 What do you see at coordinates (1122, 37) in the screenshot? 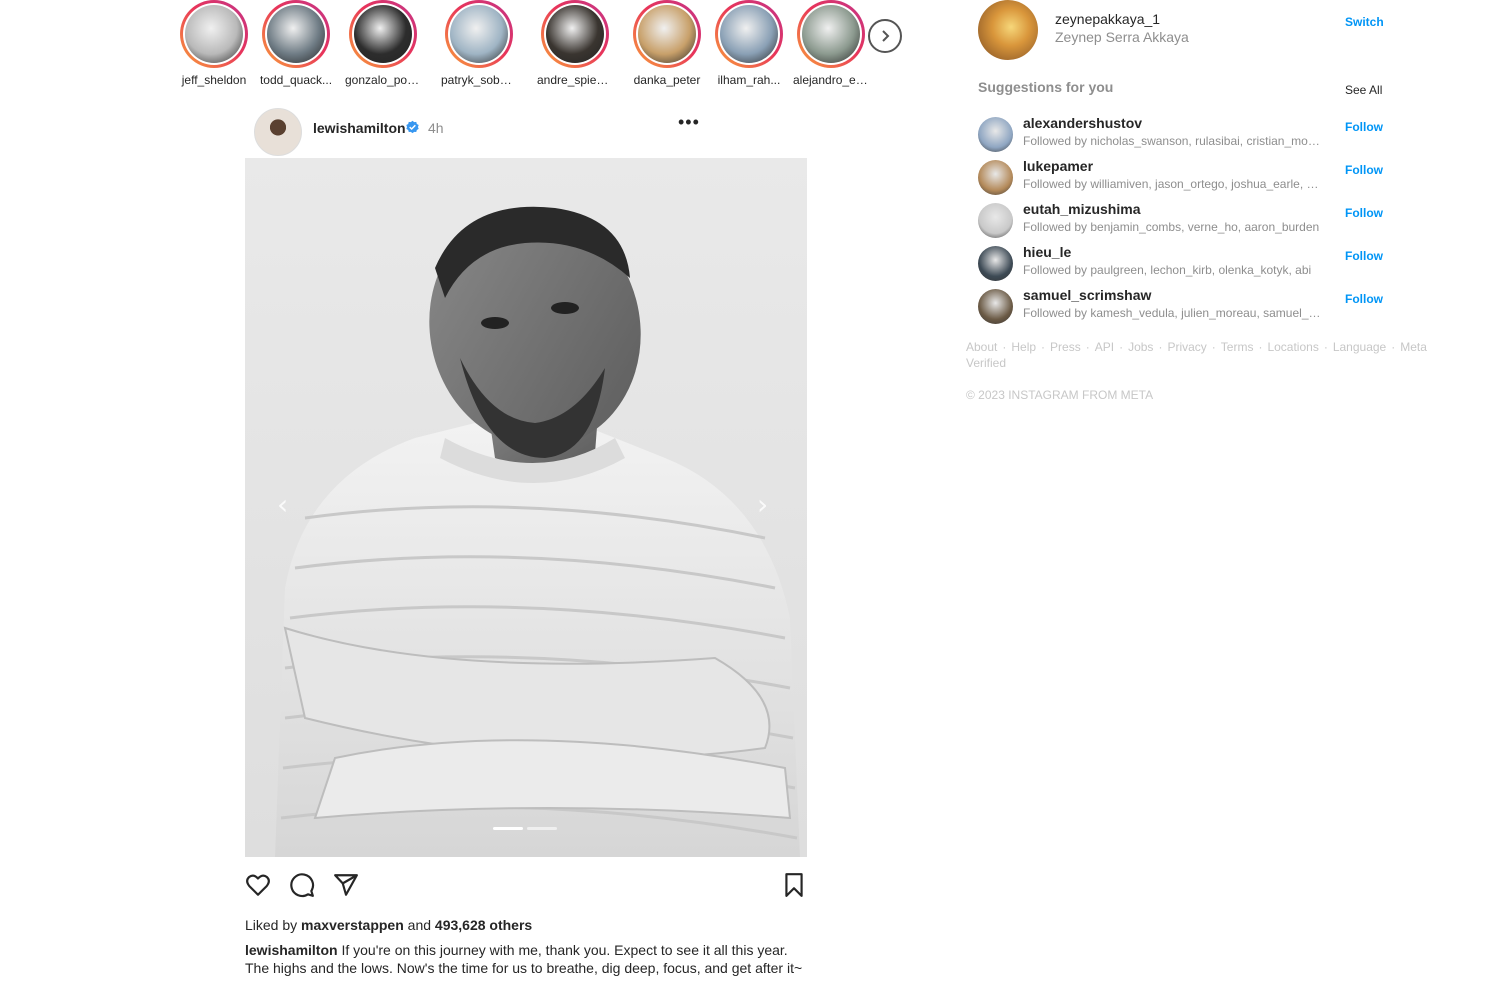
I see `current-user-fullname: Zeynep Serra Akkaya` at bounding box center [1122, 37].